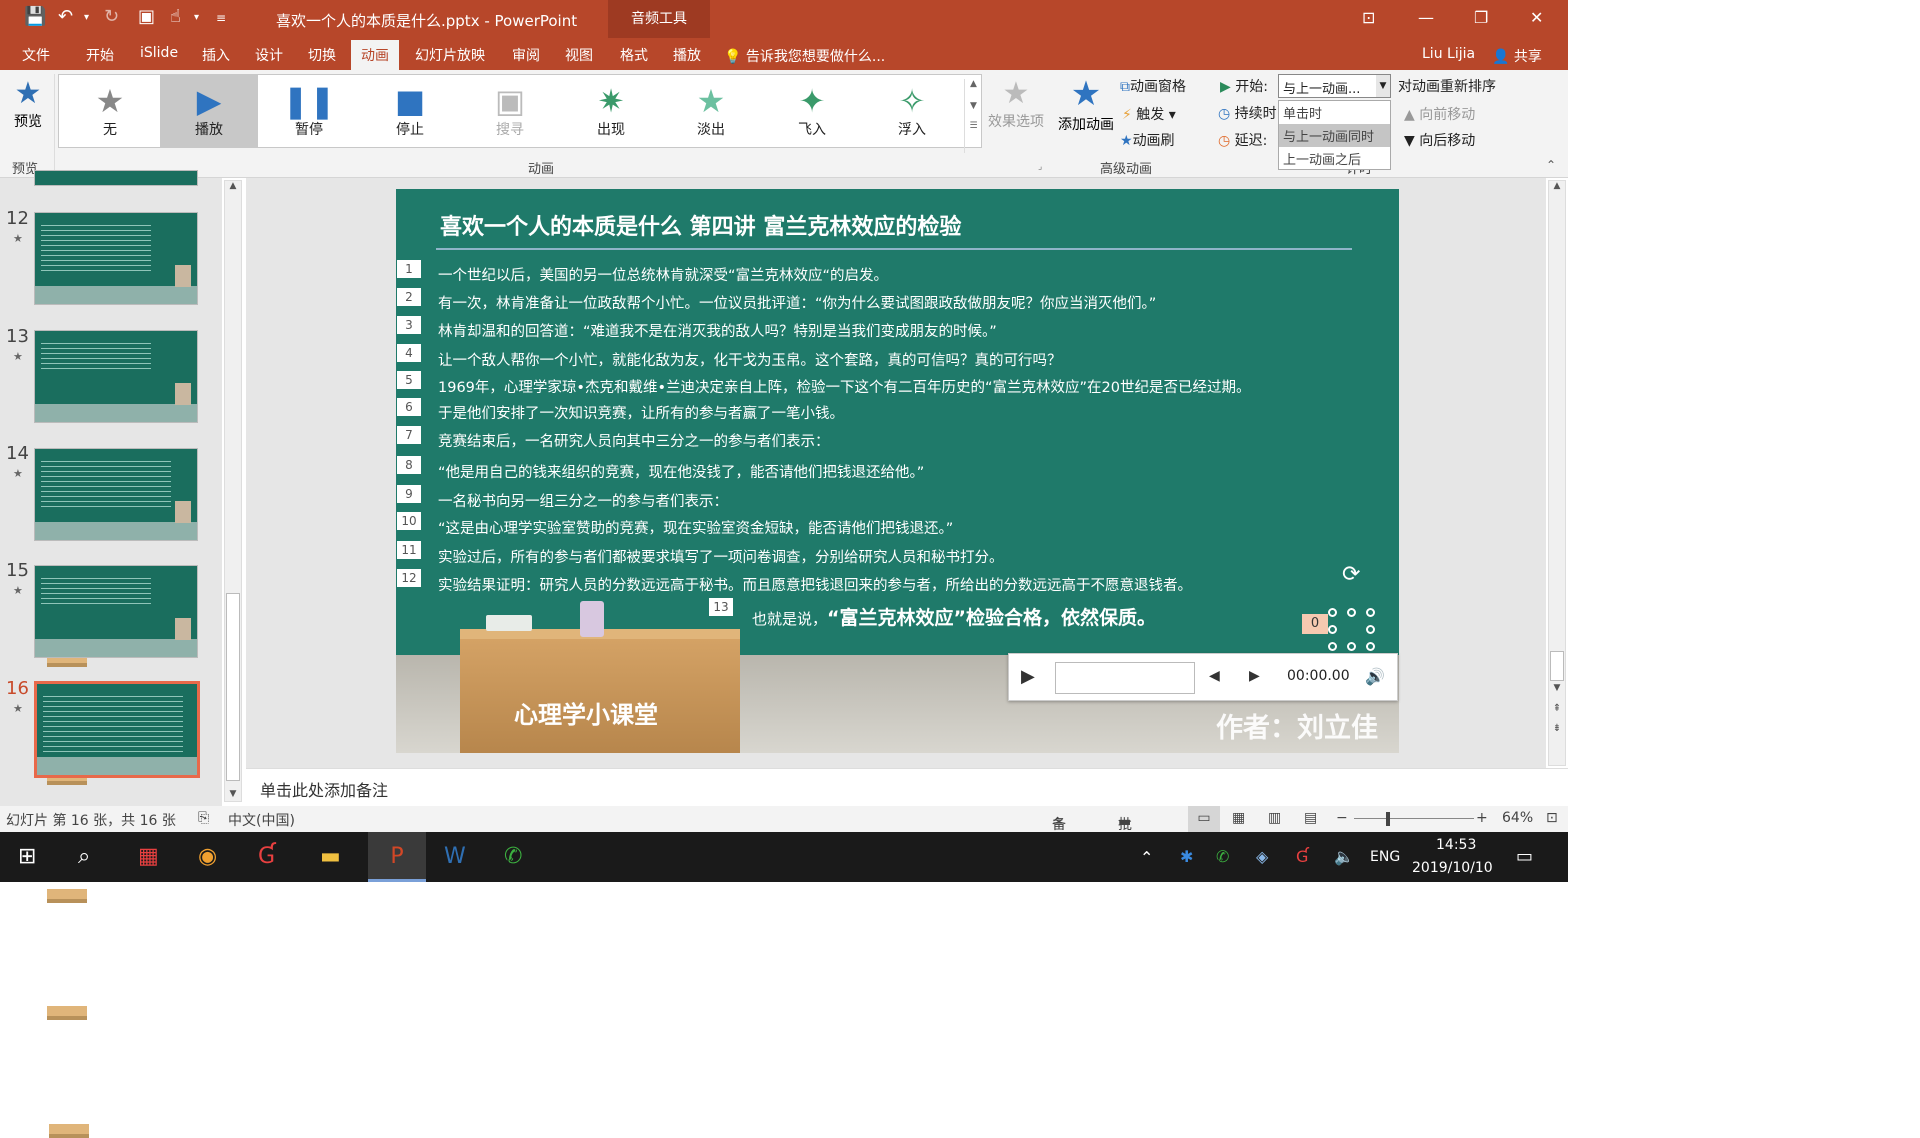  Describe the element at coordinates (1557, 473) in the screenshot. I see `editor-scrollbar: ▲ ▼ ⇞ ⇟` at that location.